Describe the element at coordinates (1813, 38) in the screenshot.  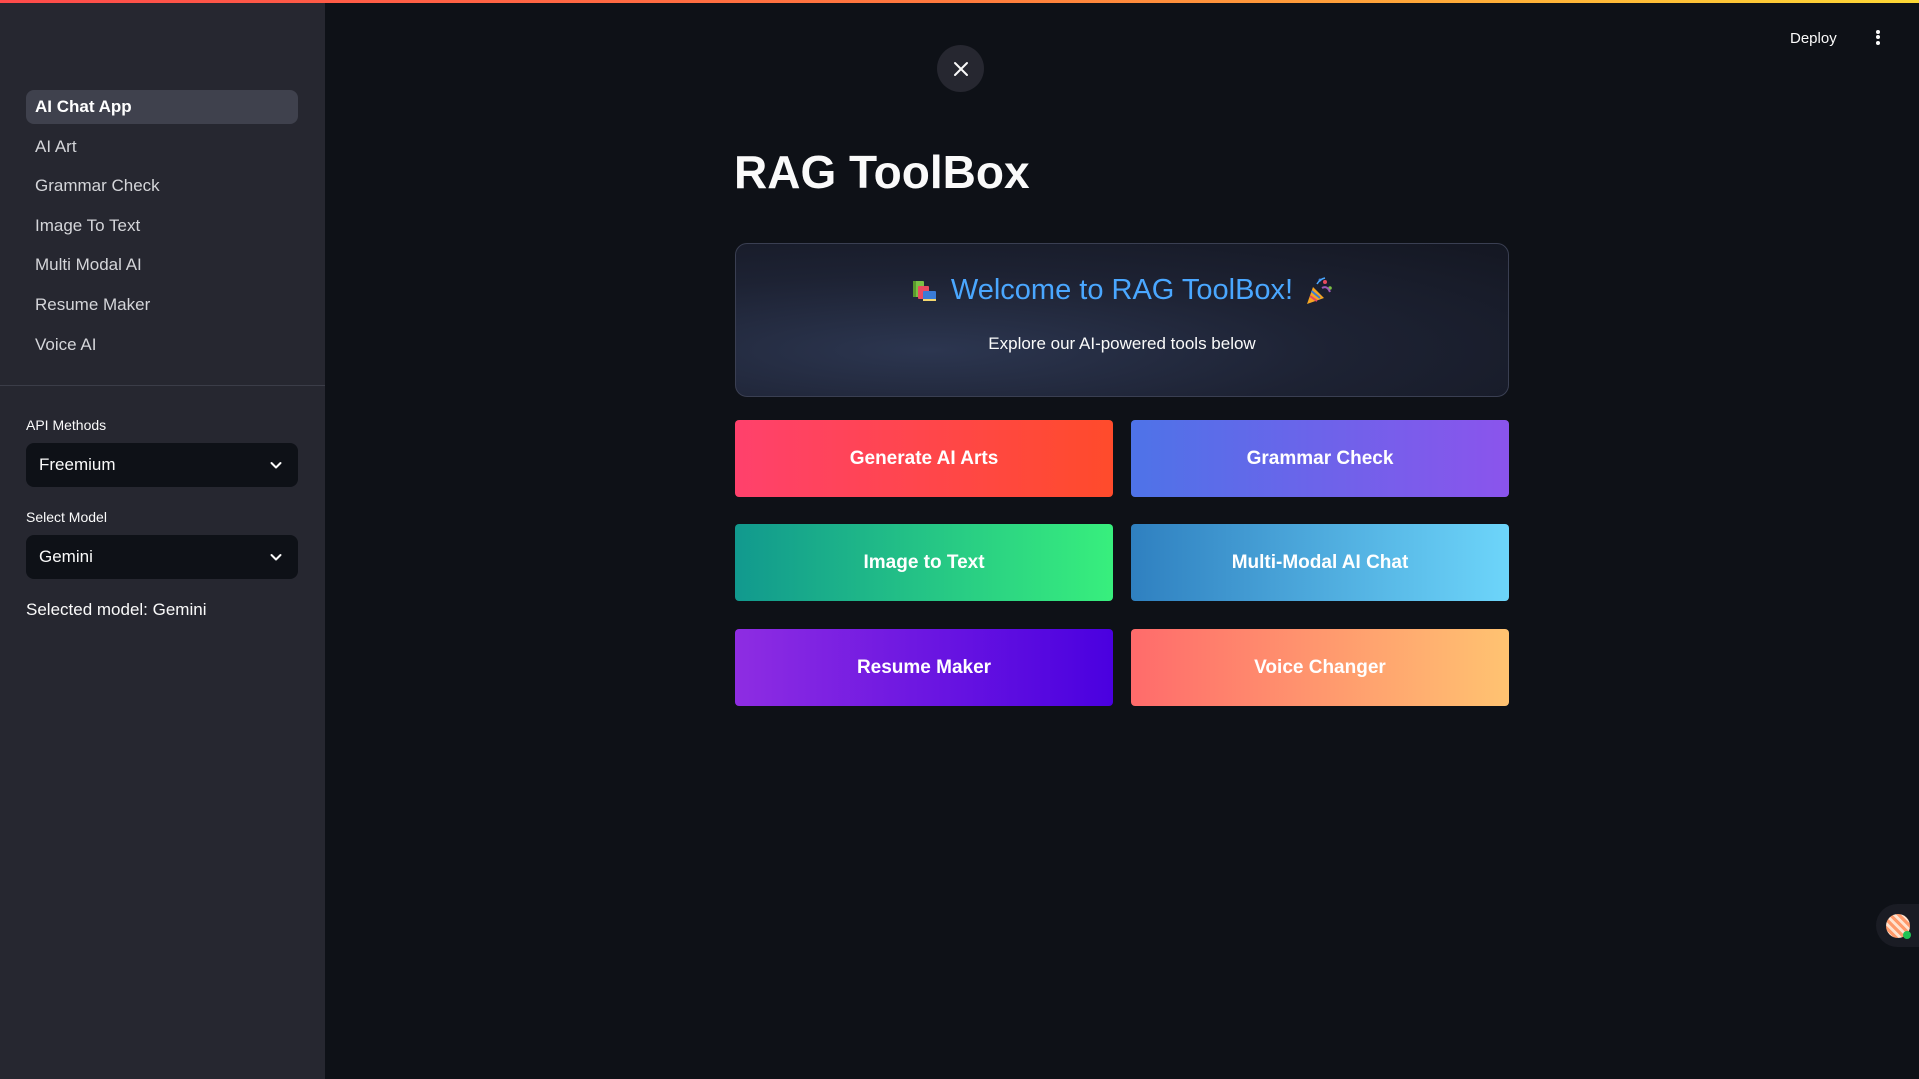
I see `deploy-button: Deploy` at that location.